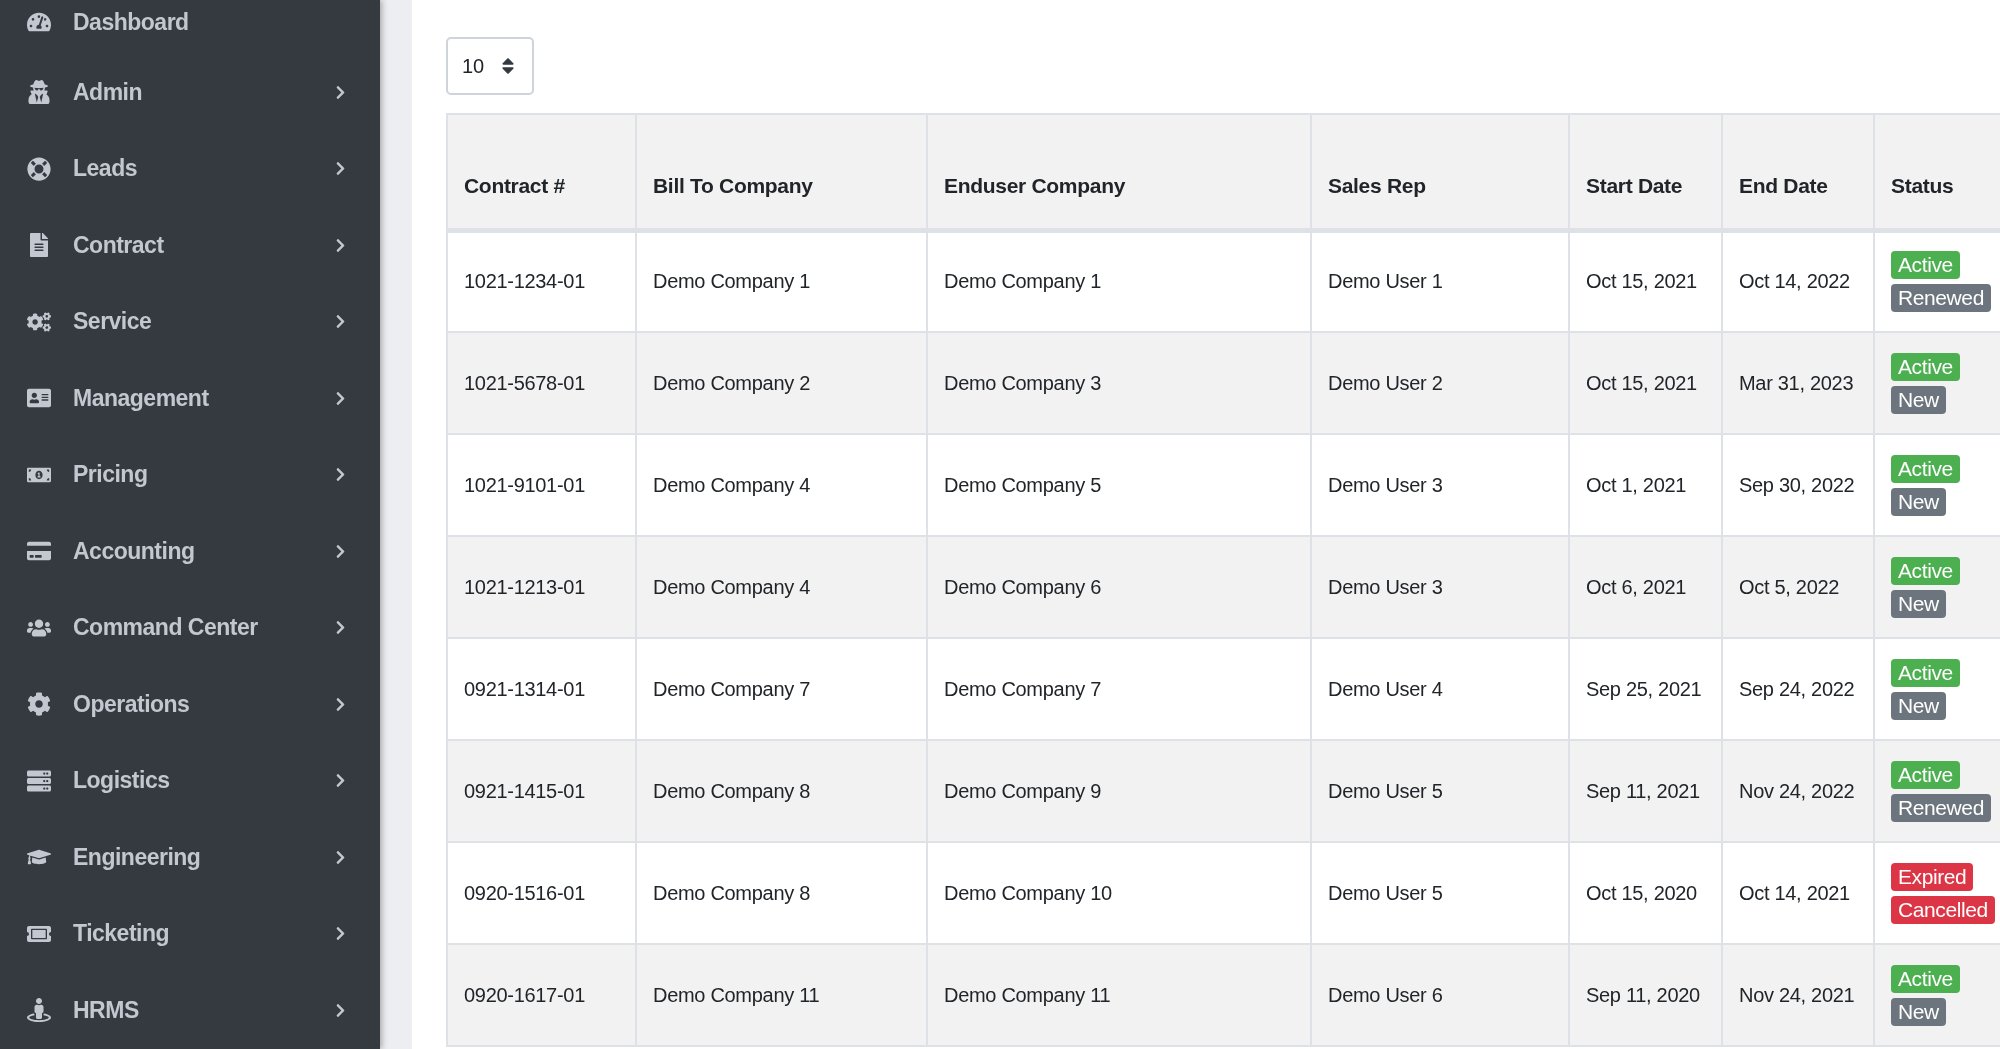 The height and width of the screenshot is (1049, 2000). Describe the element at coordinates (1937, 172) in the screenshot. I see `column-header: Status` at that location.